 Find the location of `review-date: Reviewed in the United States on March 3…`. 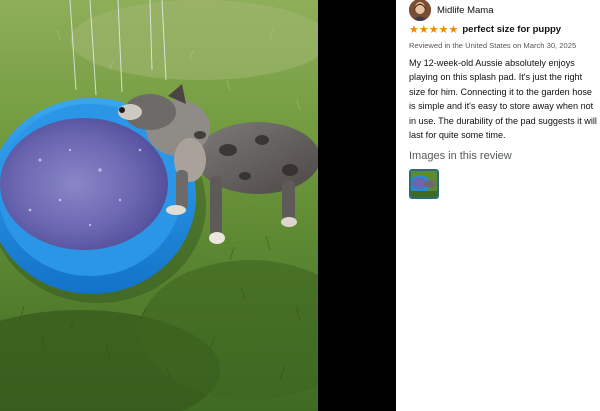

review-date: Reviewed in the United States on March 3… is located at coordinates (493, 45).